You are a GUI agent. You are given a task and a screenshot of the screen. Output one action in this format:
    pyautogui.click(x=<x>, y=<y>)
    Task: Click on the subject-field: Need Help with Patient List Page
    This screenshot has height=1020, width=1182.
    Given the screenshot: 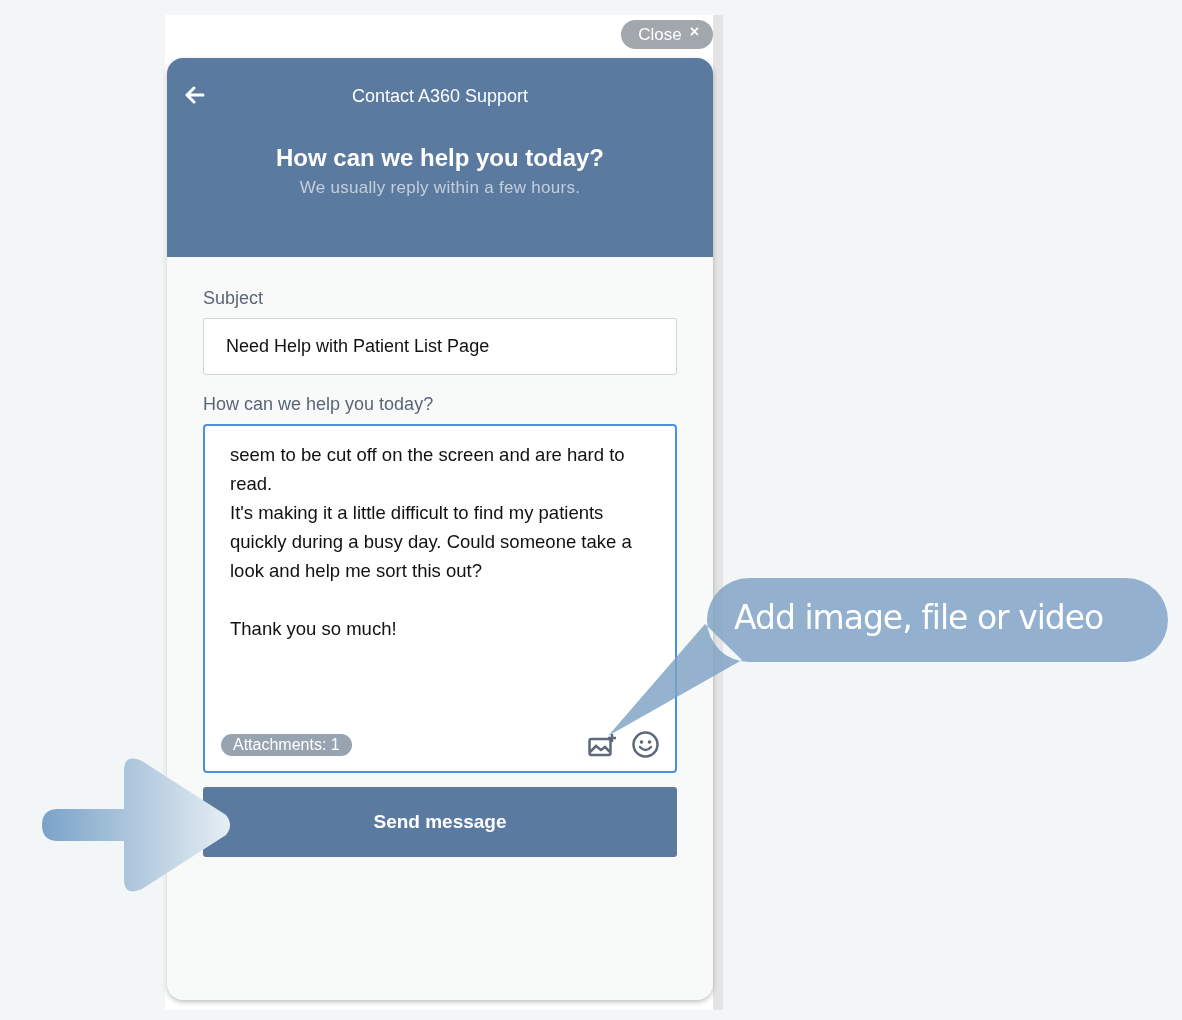 What is the action you would take?
    pyautogui.click(x=440, y=346)
    